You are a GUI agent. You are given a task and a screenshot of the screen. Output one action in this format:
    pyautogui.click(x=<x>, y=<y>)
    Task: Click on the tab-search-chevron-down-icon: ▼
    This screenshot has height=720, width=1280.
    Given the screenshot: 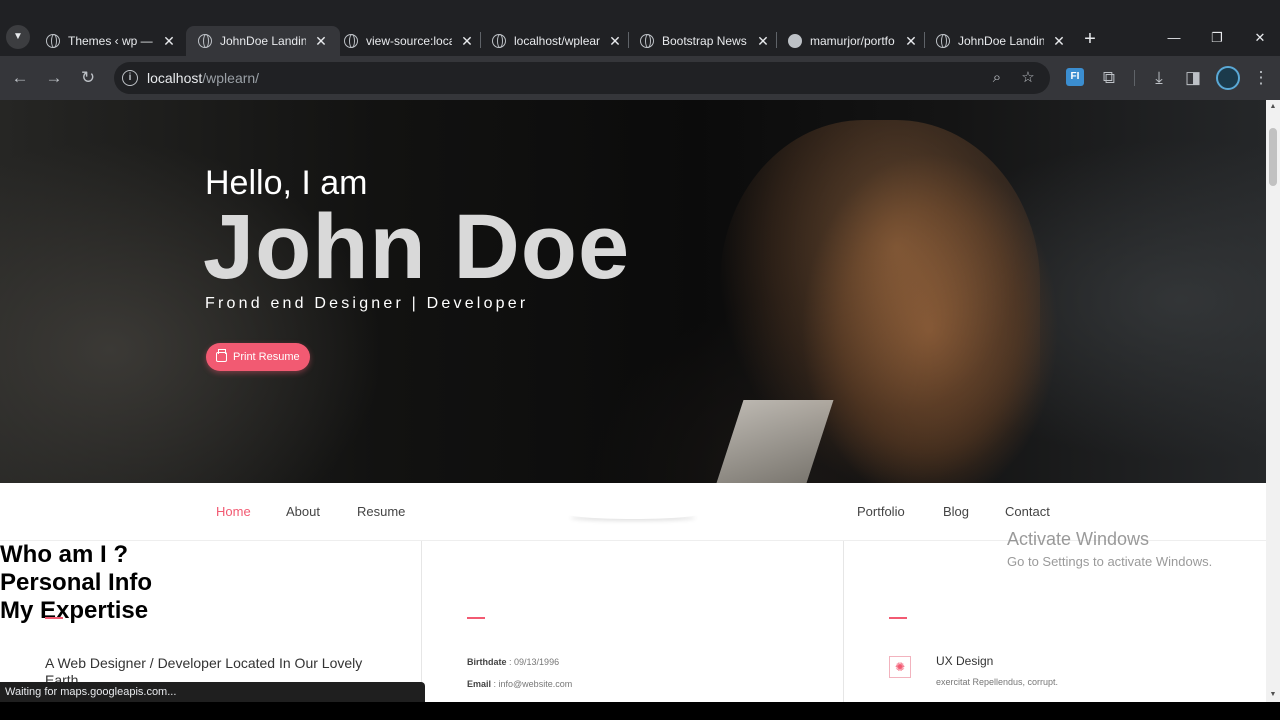 What is the action you would take?
    pyautogui.click(x=18, y=37)
    